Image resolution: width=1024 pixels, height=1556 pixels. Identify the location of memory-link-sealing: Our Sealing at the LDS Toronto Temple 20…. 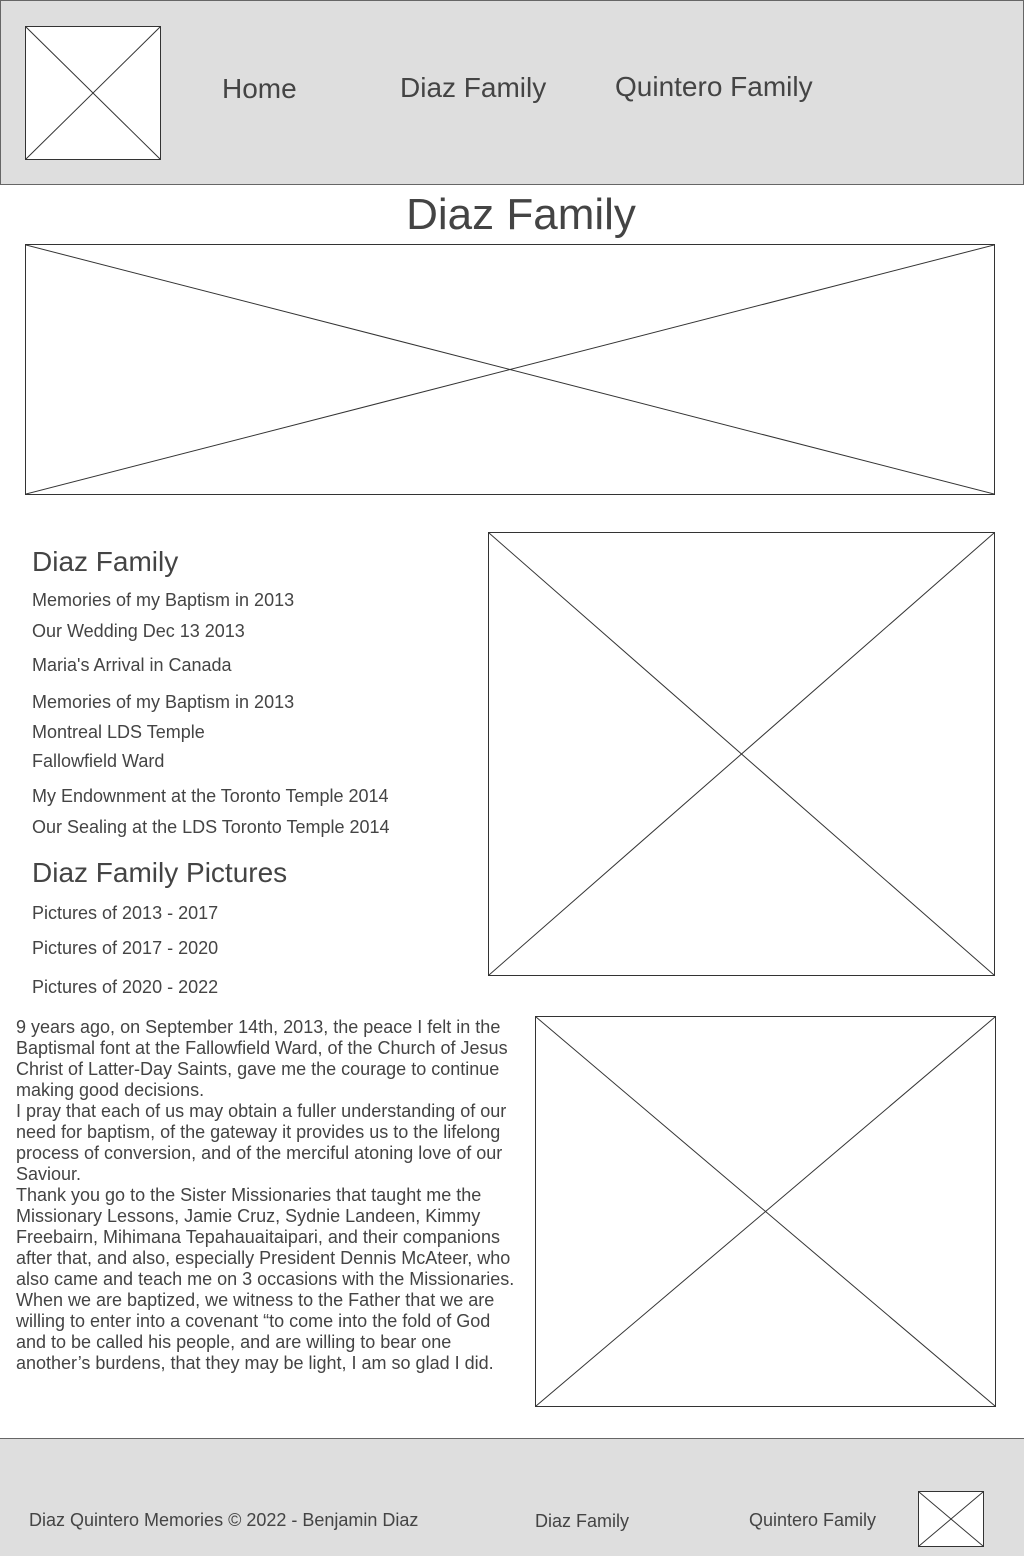
(211, 827).